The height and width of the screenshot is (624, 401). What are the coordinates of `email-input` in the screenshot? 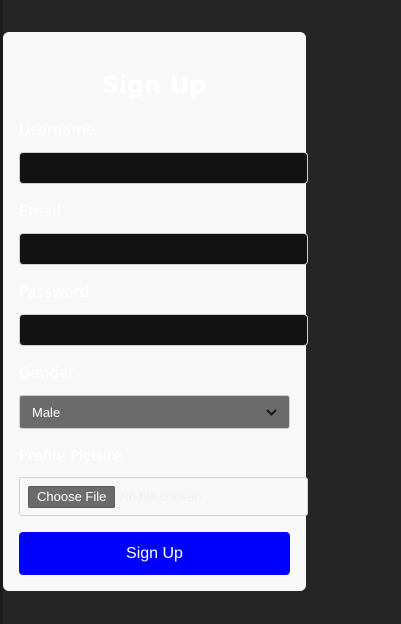 It's located at (163, 249).